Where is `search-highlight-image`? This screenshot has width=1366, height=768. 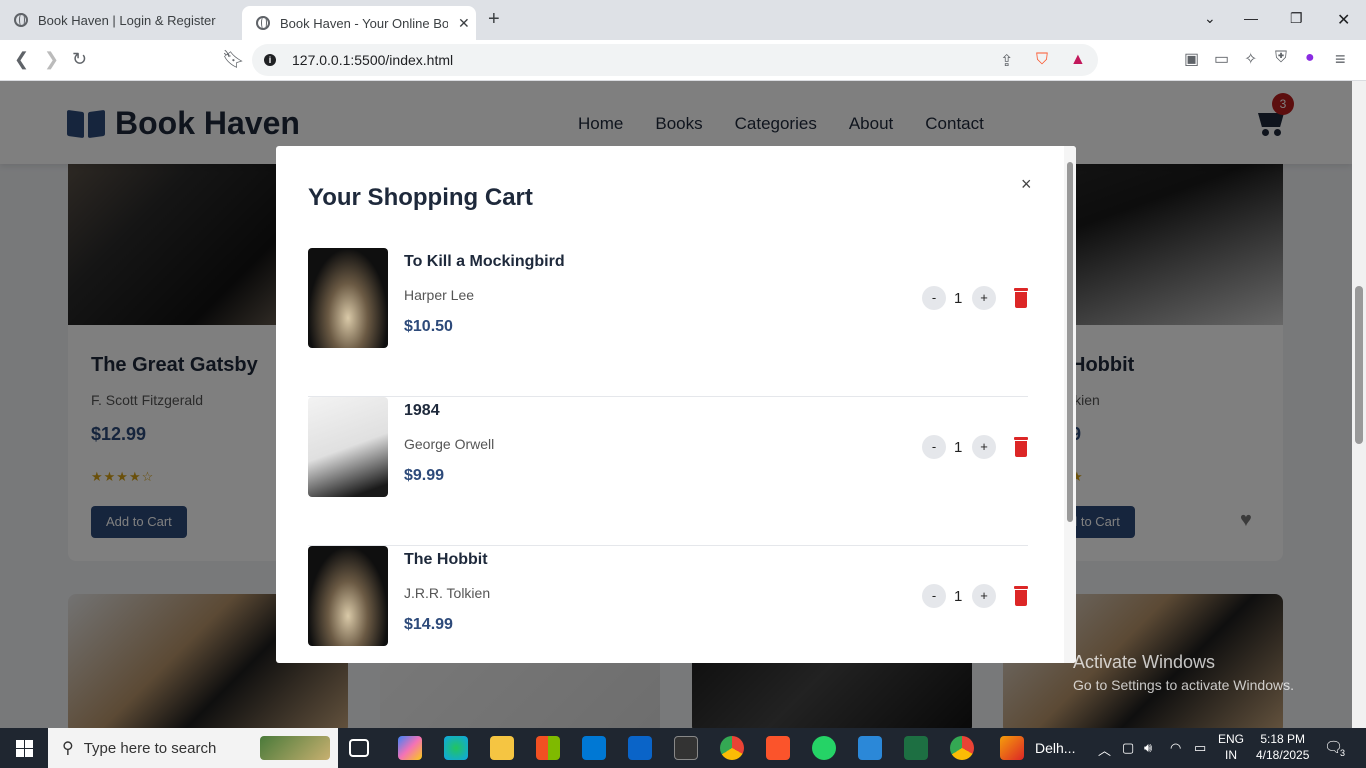
search-highlight-image is located at coordinates (295, 748).